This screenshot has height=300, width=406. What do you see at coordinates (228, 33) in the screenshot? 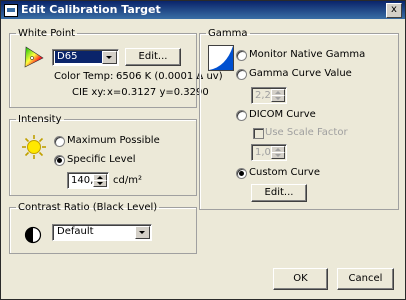
I see `gamma-group-title: Gamma` at bounding box center [228, 33].